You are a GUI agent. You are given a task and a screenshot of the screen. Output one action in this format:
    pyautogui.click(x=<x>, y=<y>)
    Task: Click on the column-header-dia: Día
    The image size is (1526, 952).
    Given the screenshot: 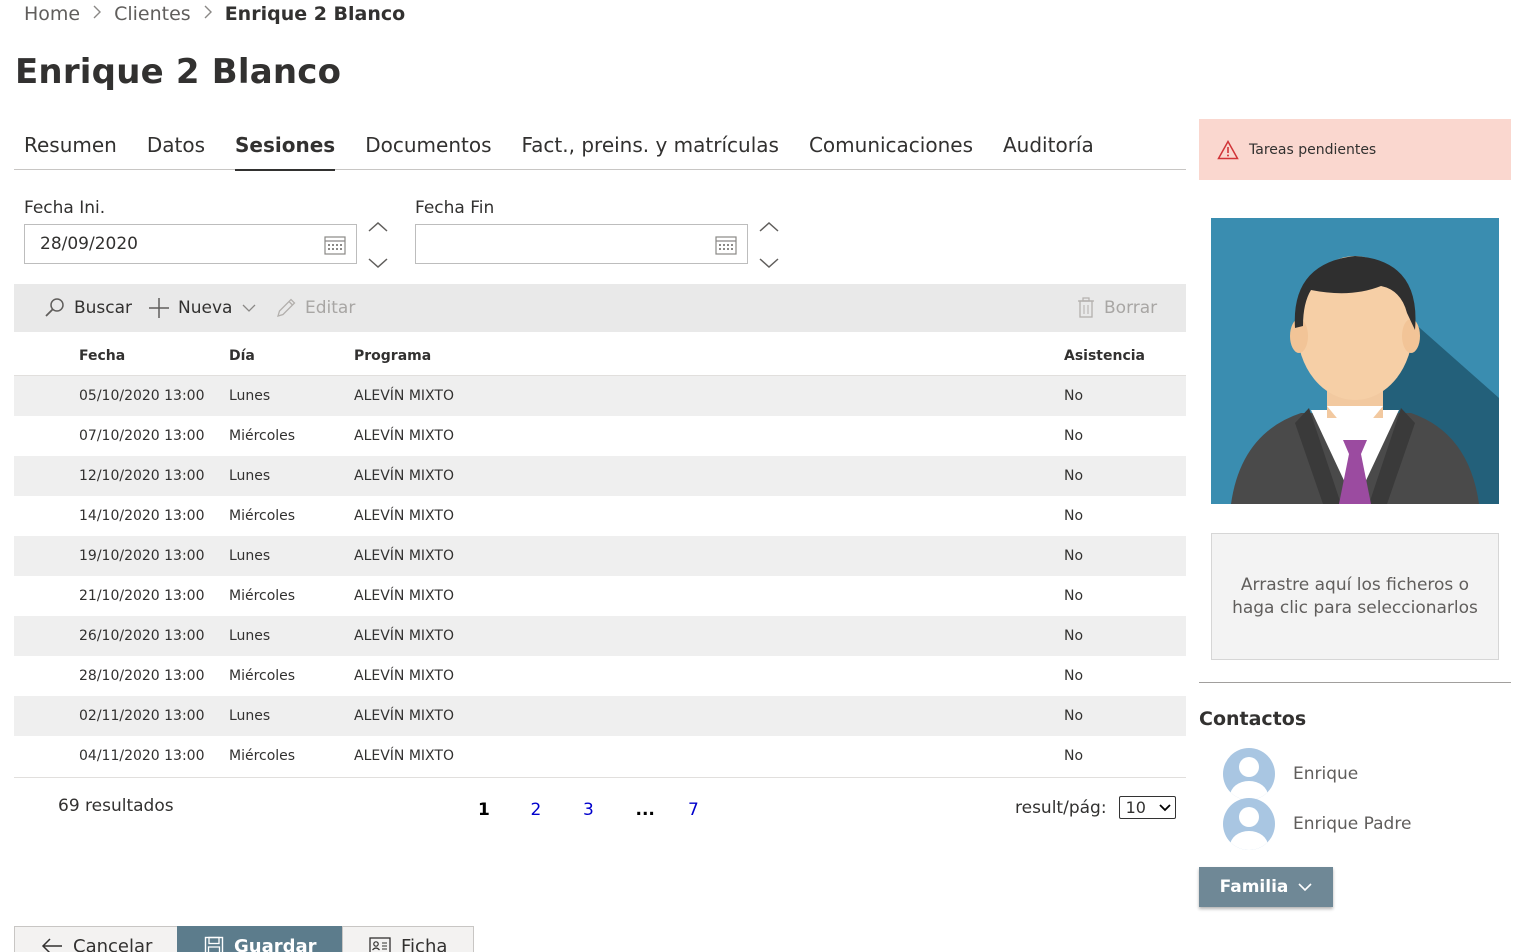 What is the action you would take?
    pyautogui.click(x=242, y=356)
    